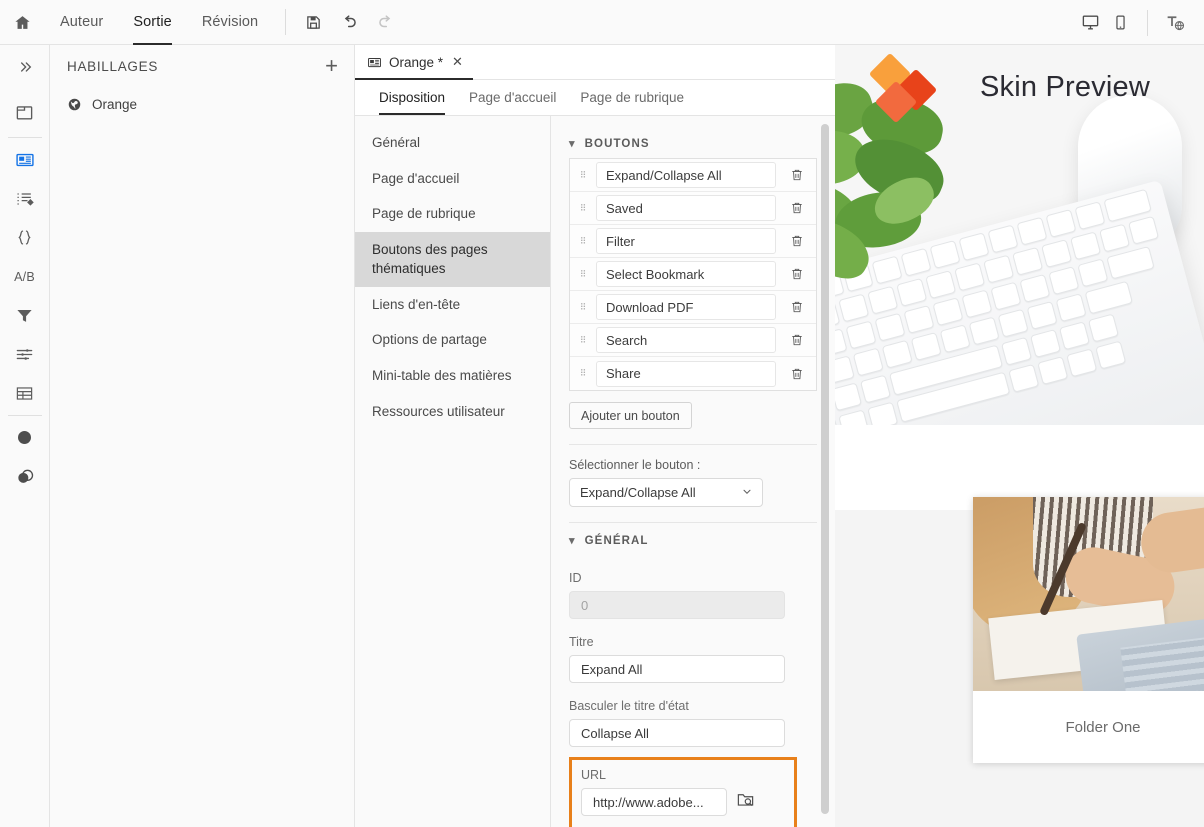 The width and height of the screenshot is (1204, 827). What do you see at coordinates (385, 22) in the screenshot?
I see `redo-button` at bounding box center [385, 22].